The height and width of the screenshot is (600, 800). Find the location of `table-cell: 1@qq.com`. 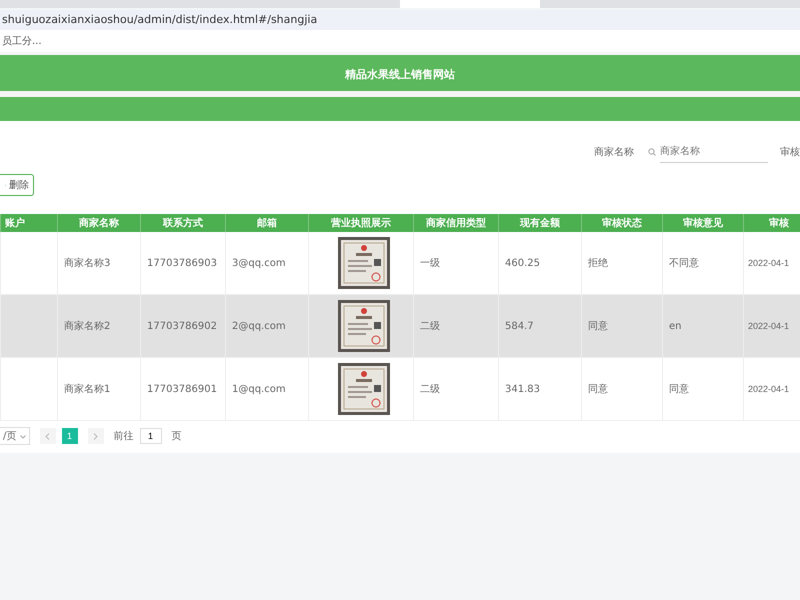

table-cell: 1@qq.com is located at coordinates (259, 389).